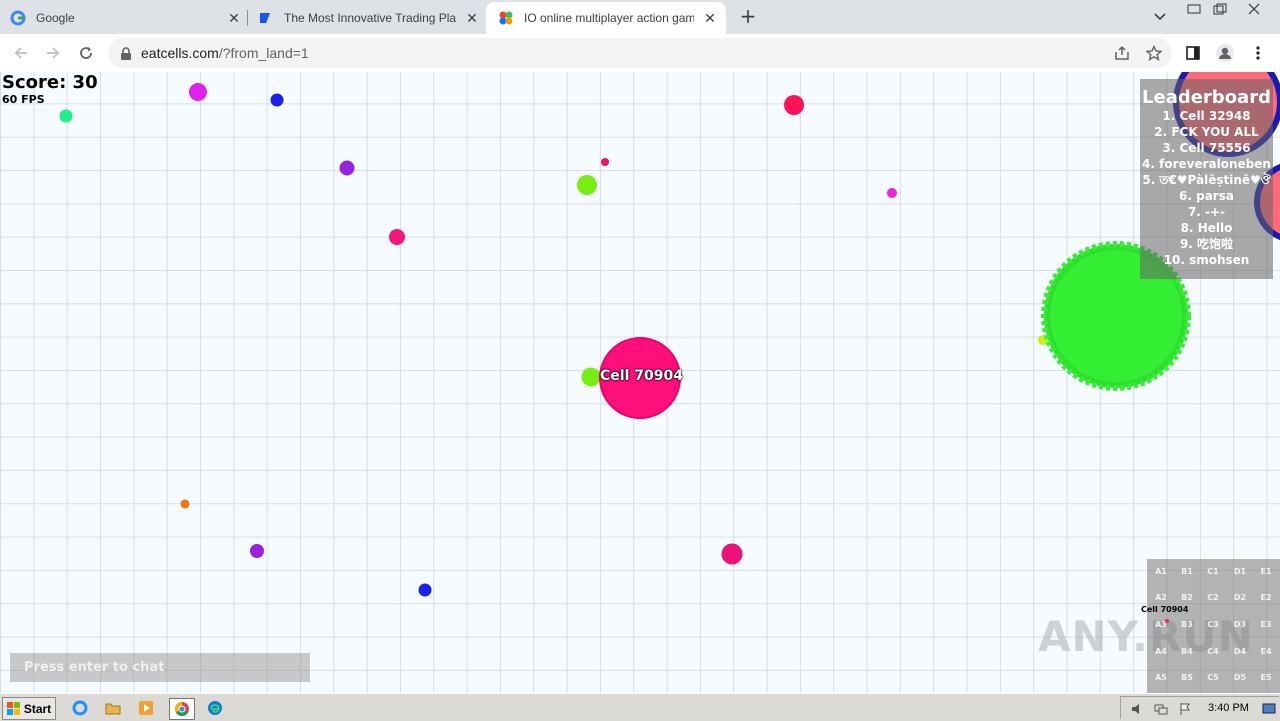 This screenshot has height=721, width=1280. Describe the element at coordinates (1206, 132) in the screenshot. I see `leaderboard-entry: 2. FCK YOU ALL` at that location.